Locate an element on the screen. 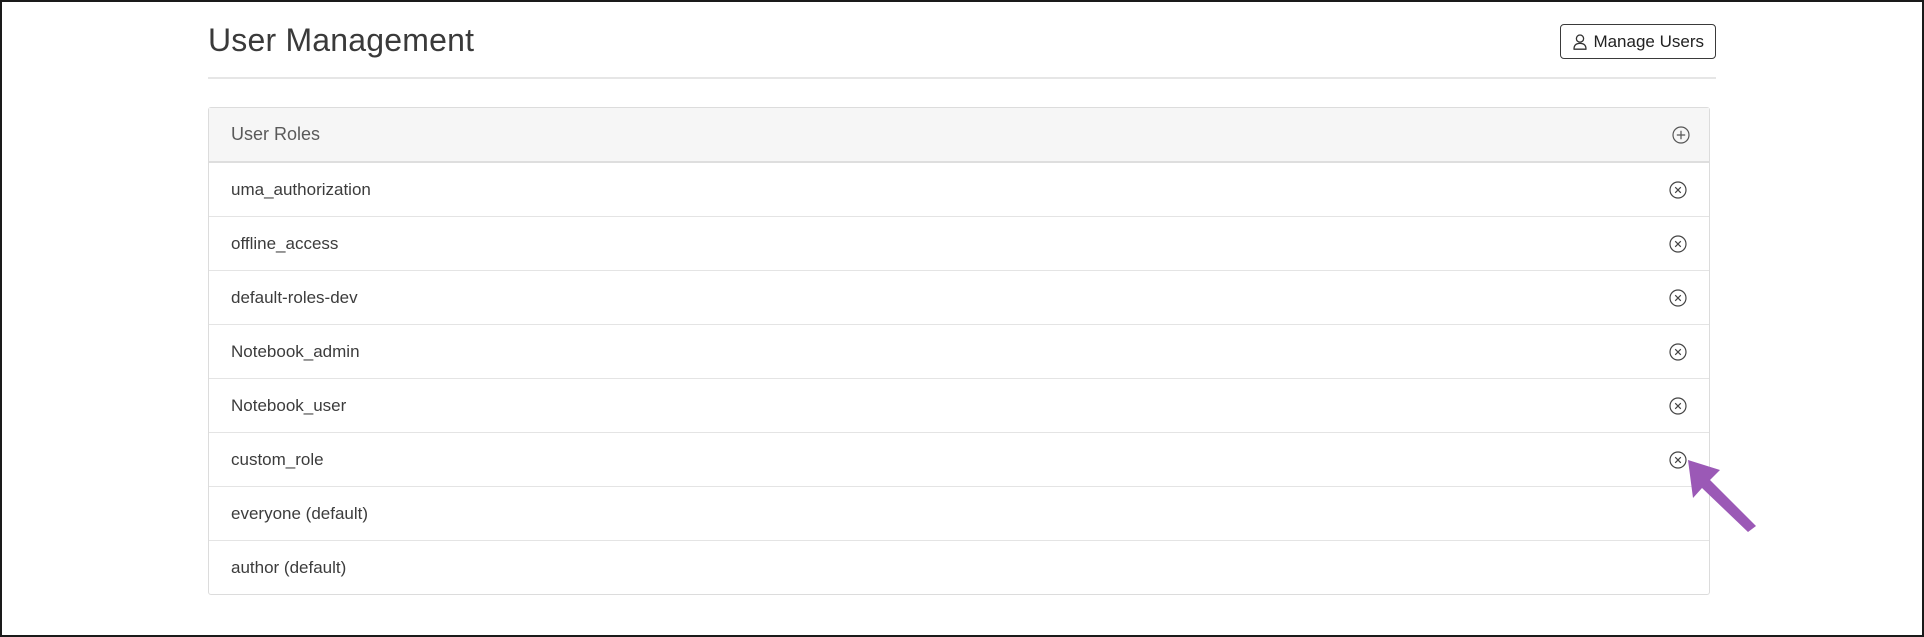  role-row: uma_authorization is located at coordinates (959, 190).